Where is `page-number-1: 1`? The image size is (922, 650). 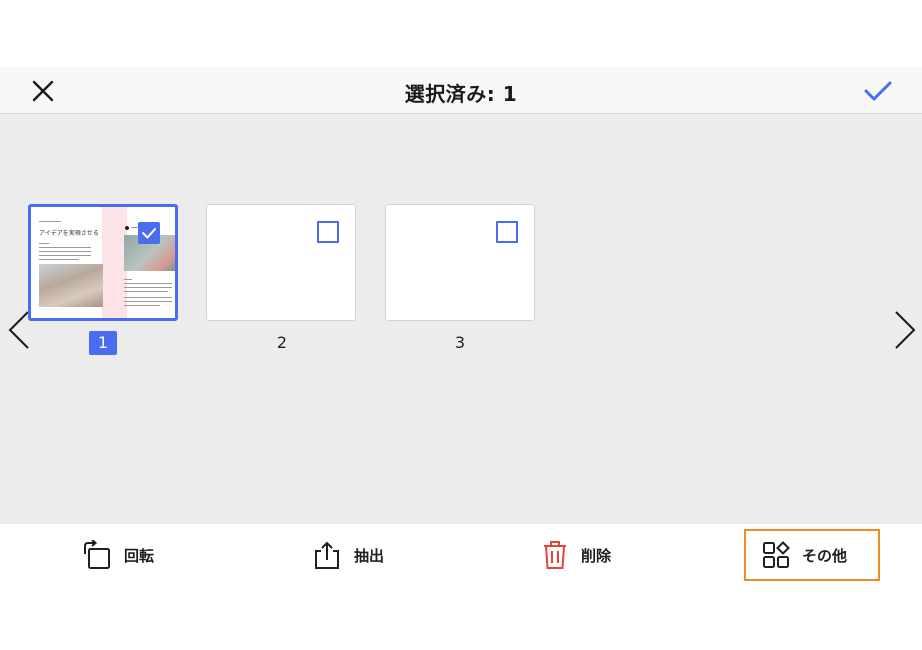
page-number-1: 1 is located at coordinates (103, 343).